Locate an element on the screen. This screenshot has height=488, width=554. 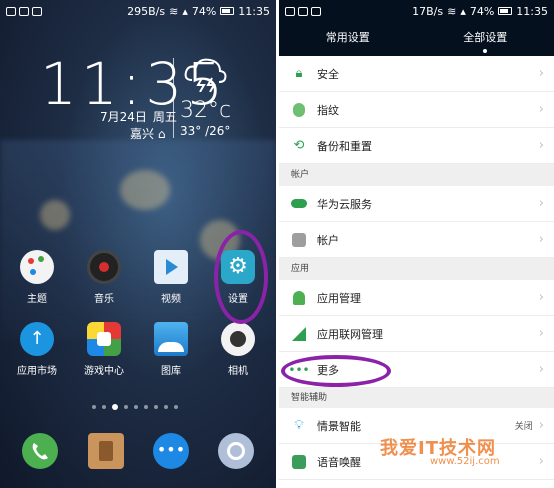
row-backup-reset: ⟲ 备份和重置 › is located at coordinates (416, 146).